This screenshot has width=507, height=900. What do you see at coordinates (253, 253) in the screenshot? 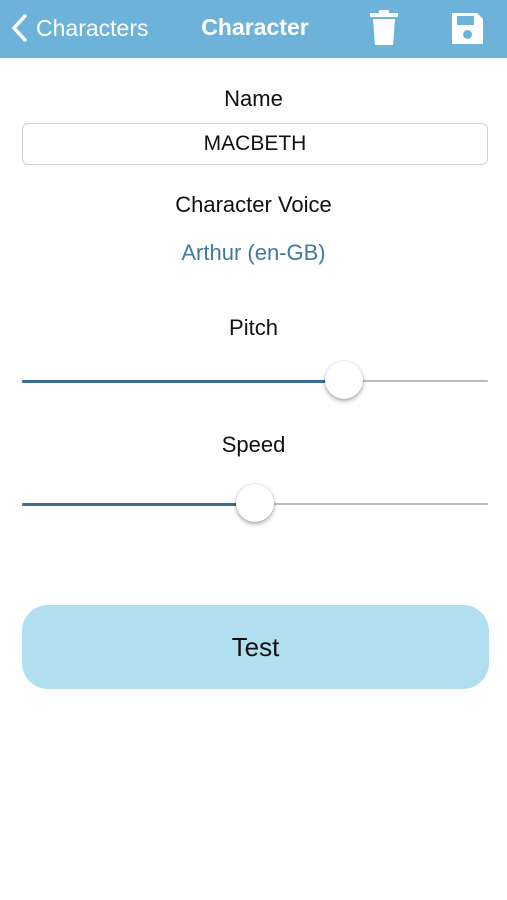
I see `character-voice-selector: Arthur (en-GB)` at bounding box center [253, 253].